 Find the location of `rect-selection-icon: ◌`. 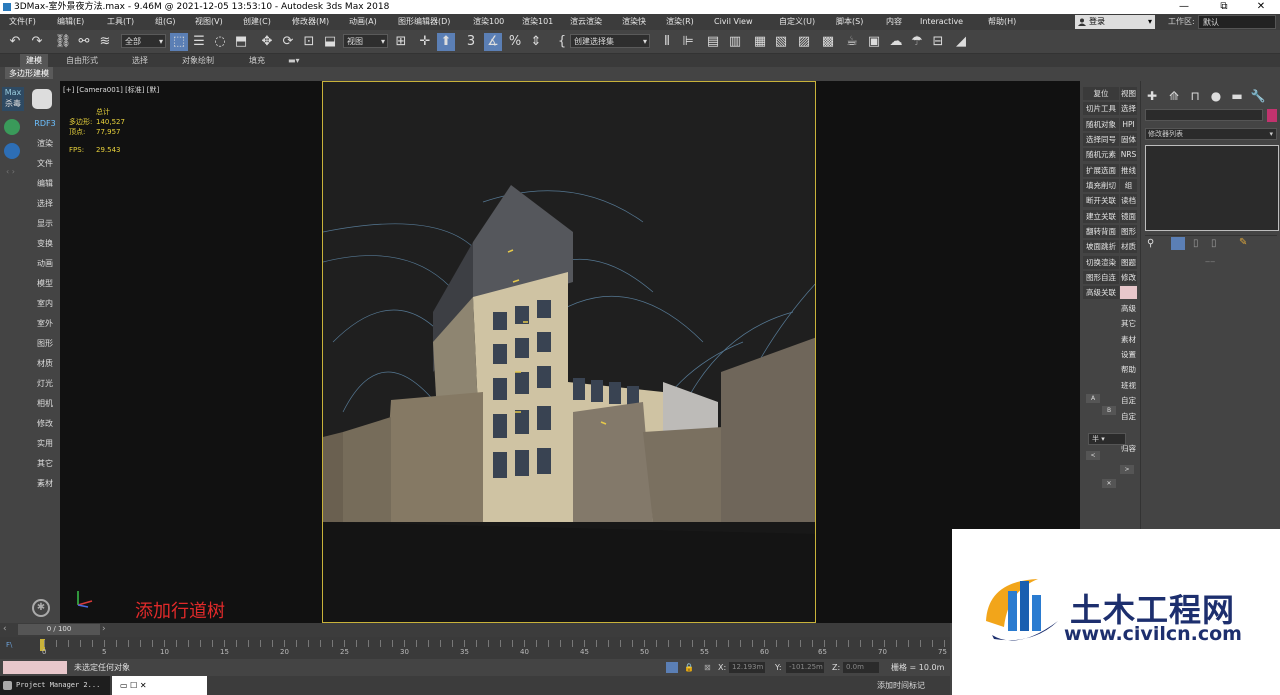

rect-selection-icon: ◌ is located at coordinates (220, 42).